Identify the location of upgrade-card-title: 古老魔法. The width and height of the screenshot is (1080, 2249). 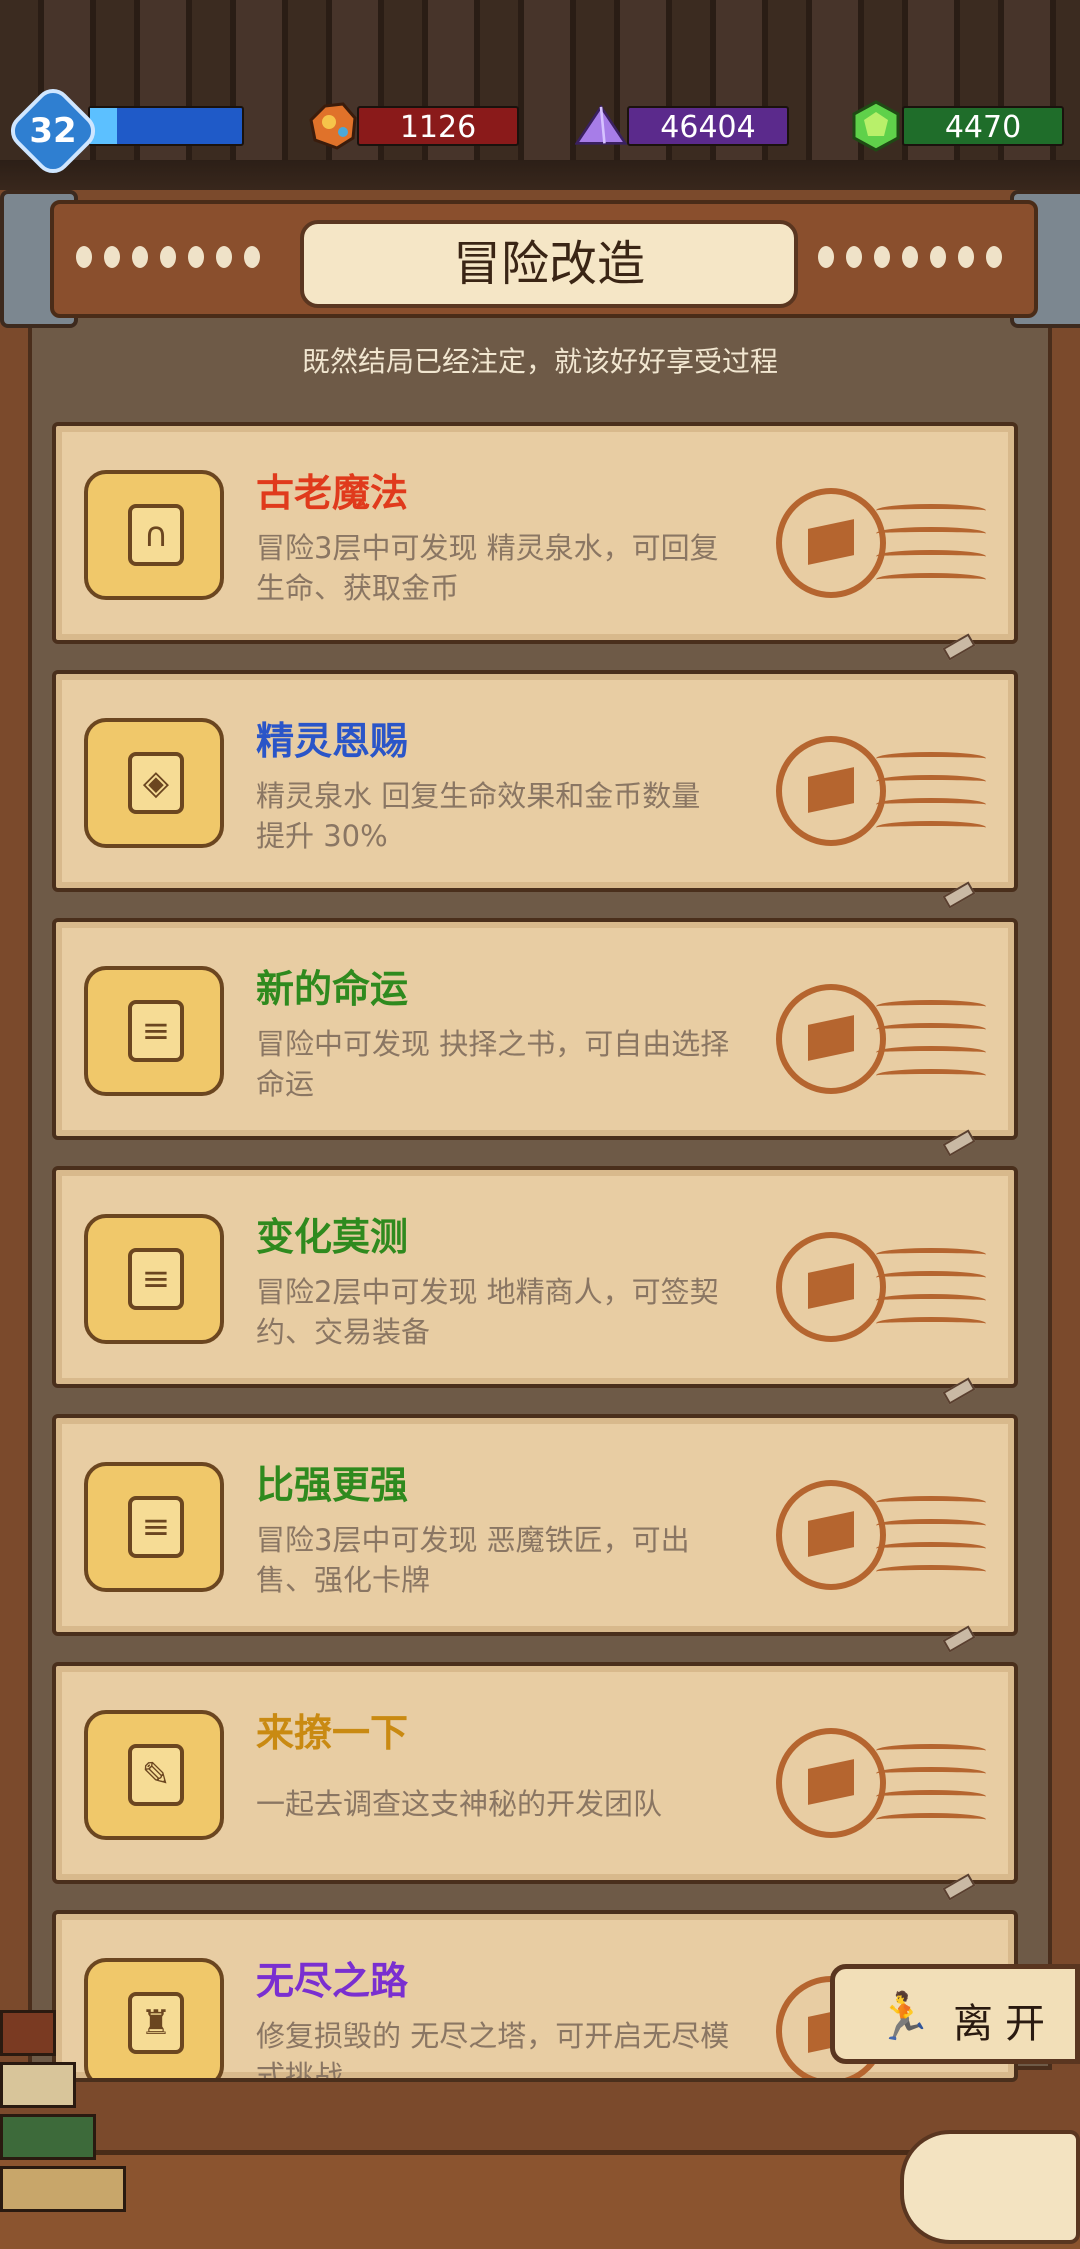
(332, 493).